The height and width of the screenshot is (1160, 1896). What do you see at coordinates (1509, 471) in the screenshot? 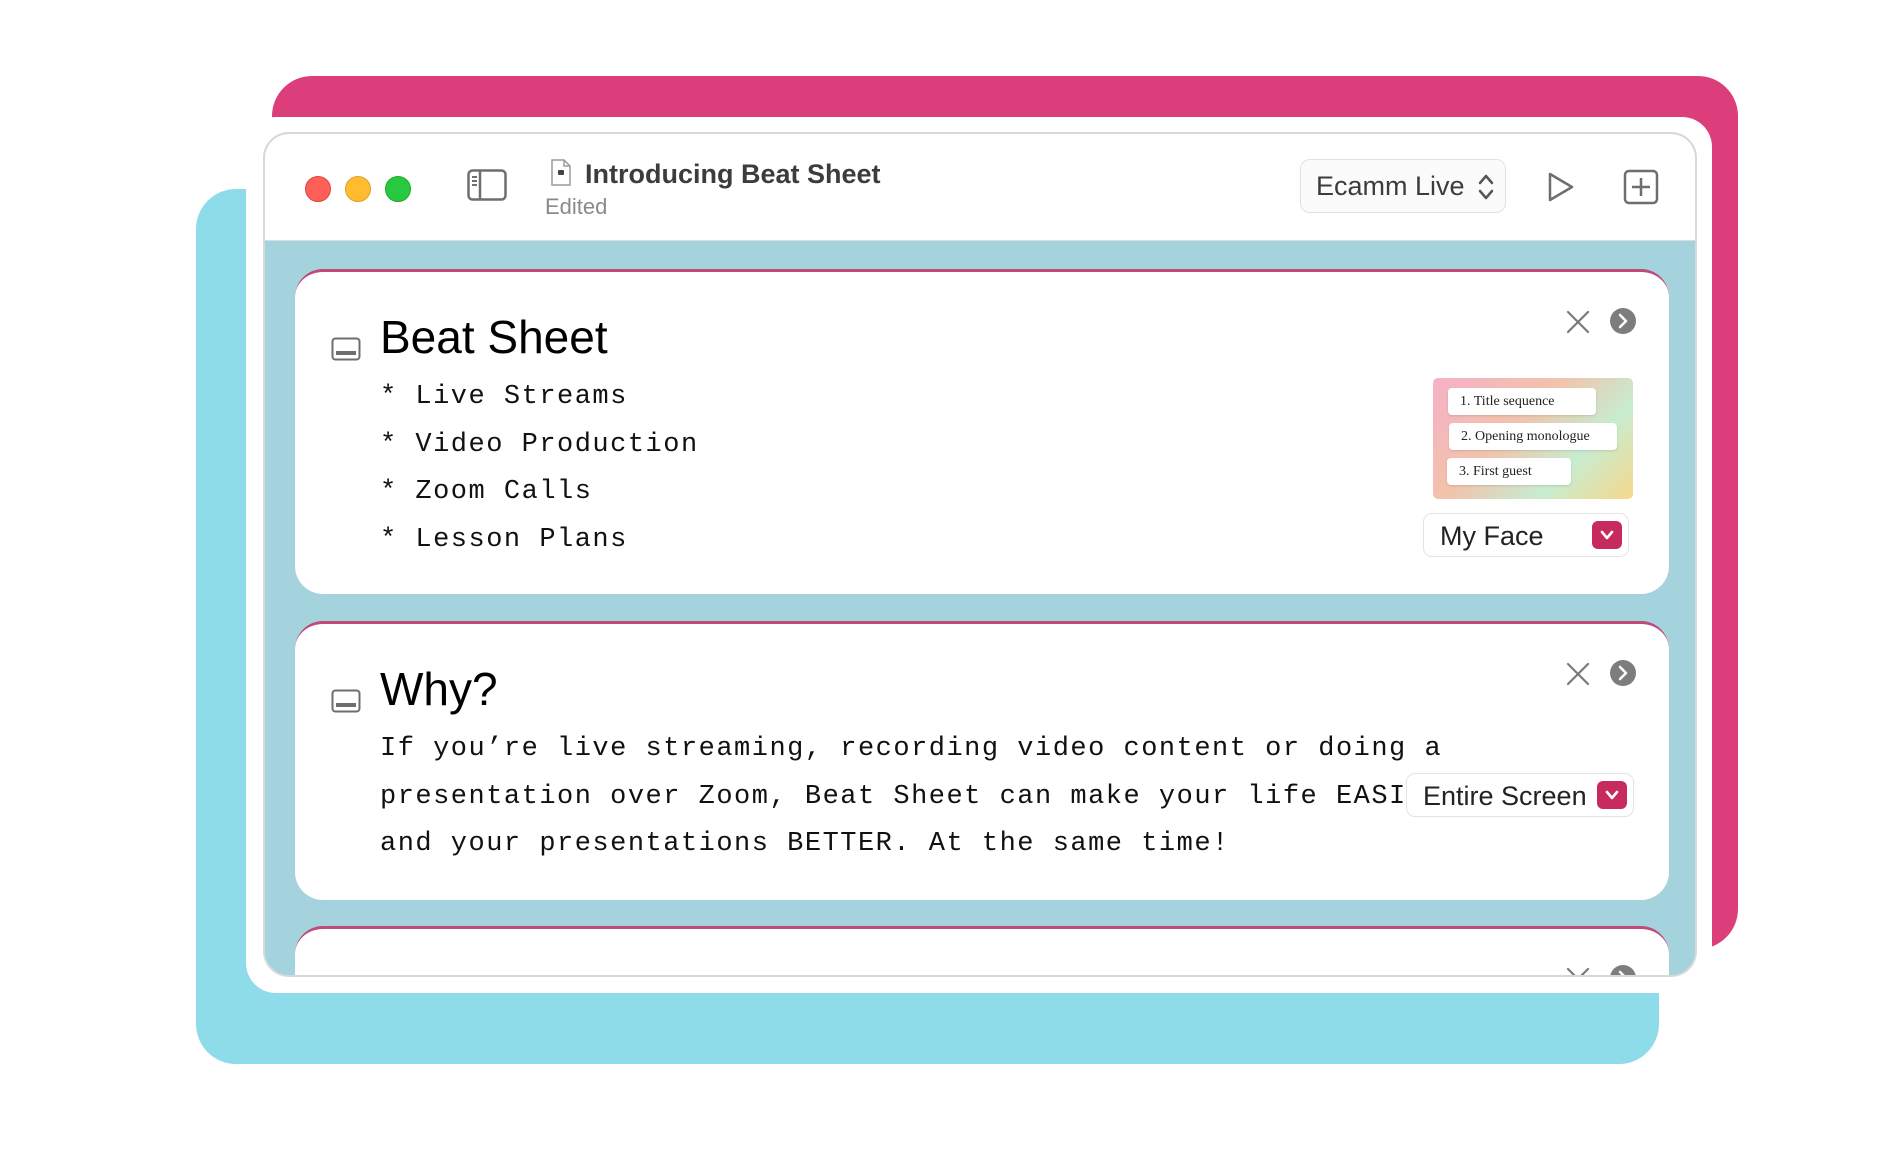
I see `thumbnail-note: 3. First guest` at bounding box center [1509, 471].